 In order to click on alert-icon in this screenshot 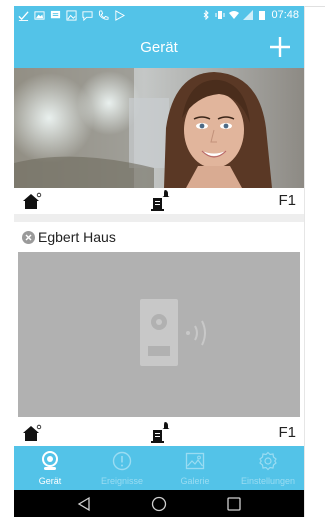, I will do `click(122, 461)`.